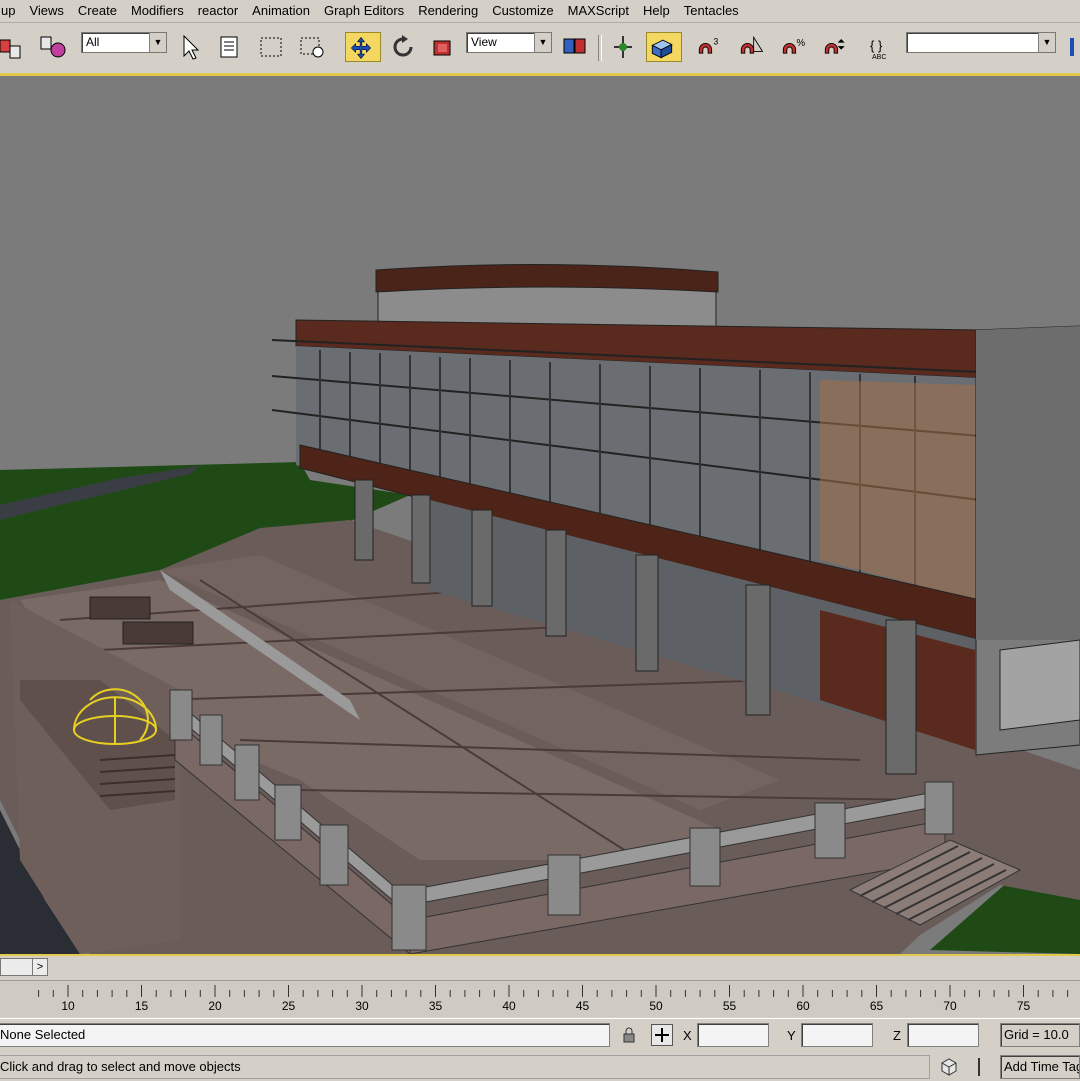 The width and height of the screenshot is (1080, 1081). I want to click on menu-item-up: up, so click(11, 11).